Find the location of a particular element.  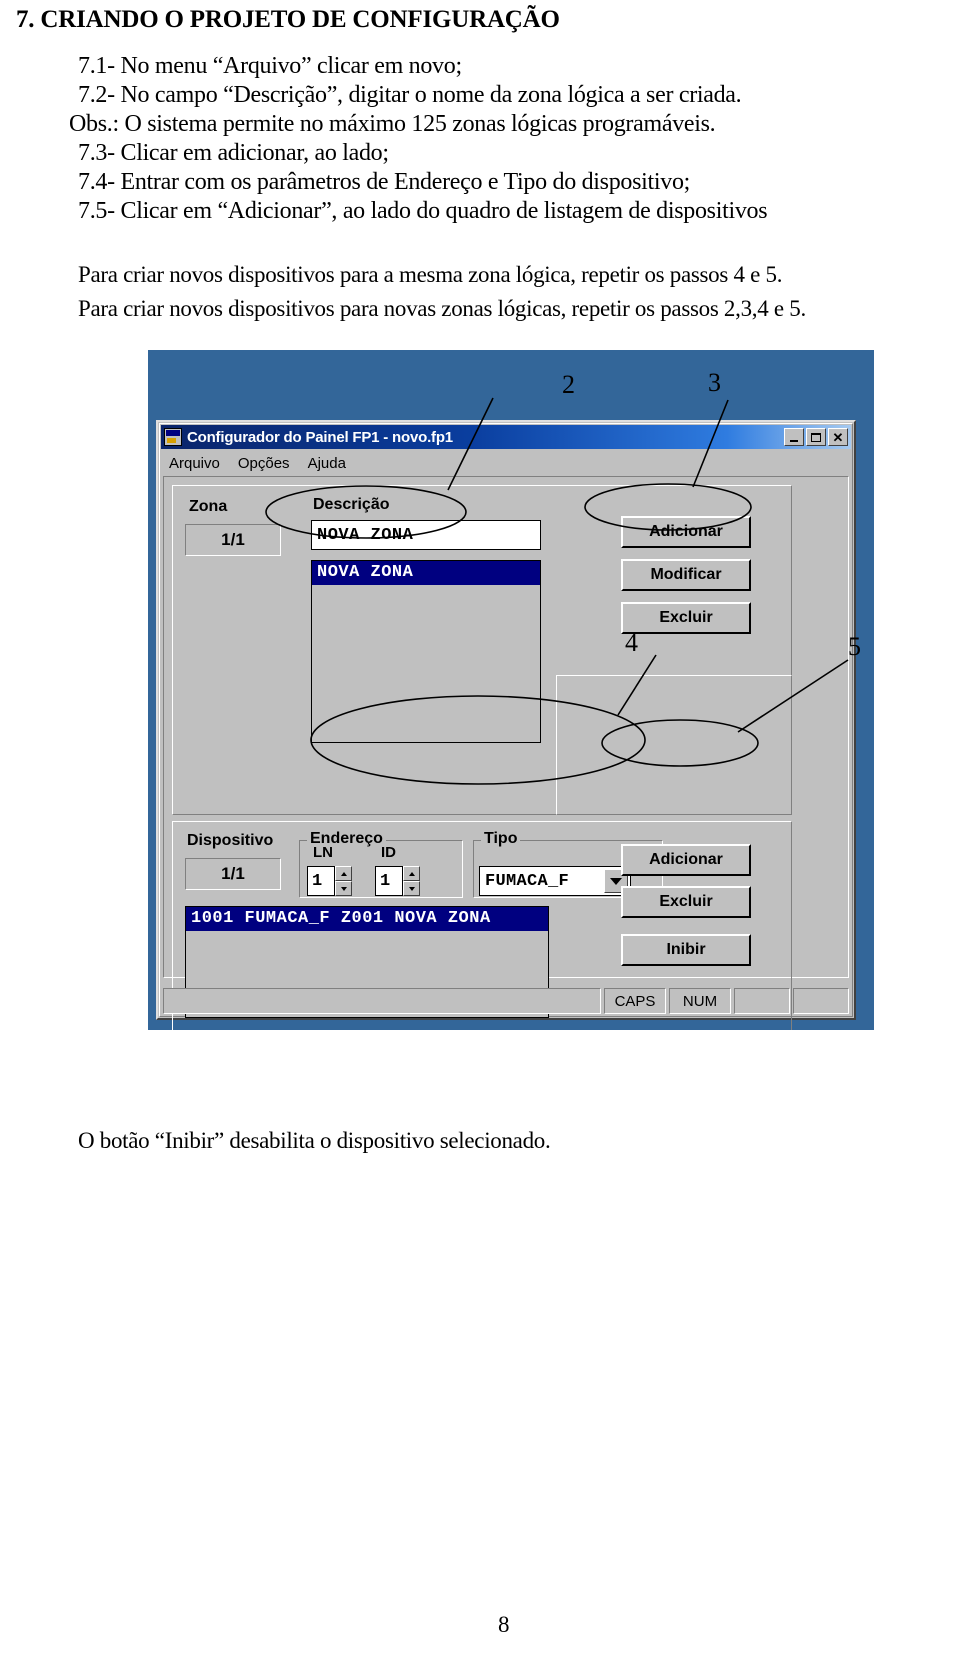

step-item: 7.1- No menu “Arquivo” clicar em novo; is located at coordinates (270, 66).